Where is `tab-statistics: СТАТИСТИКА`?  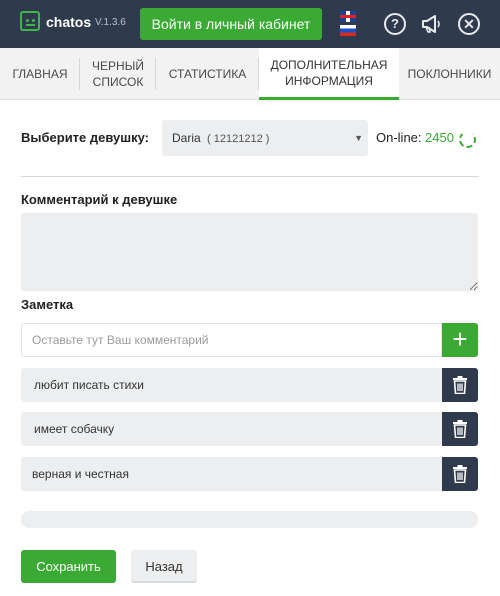
tab-statistics: СТАТИСТИКА is located at coordinates (207, 74).